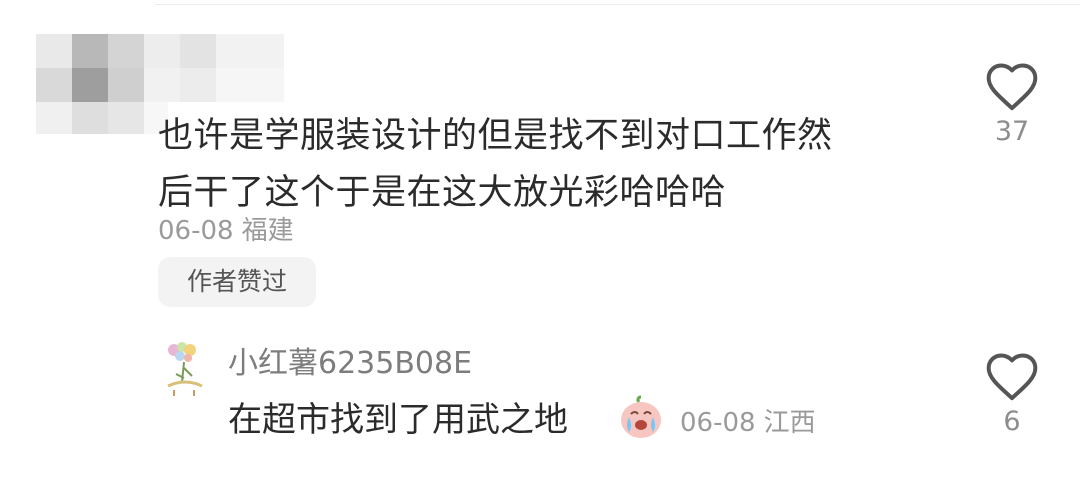 Image resolution: width=1080 pixels, height=478 pixels. What do you see at coordinates (267, 231) in the screenshot?
I see `comment-location: 福建` at bounding box center [267, 231].